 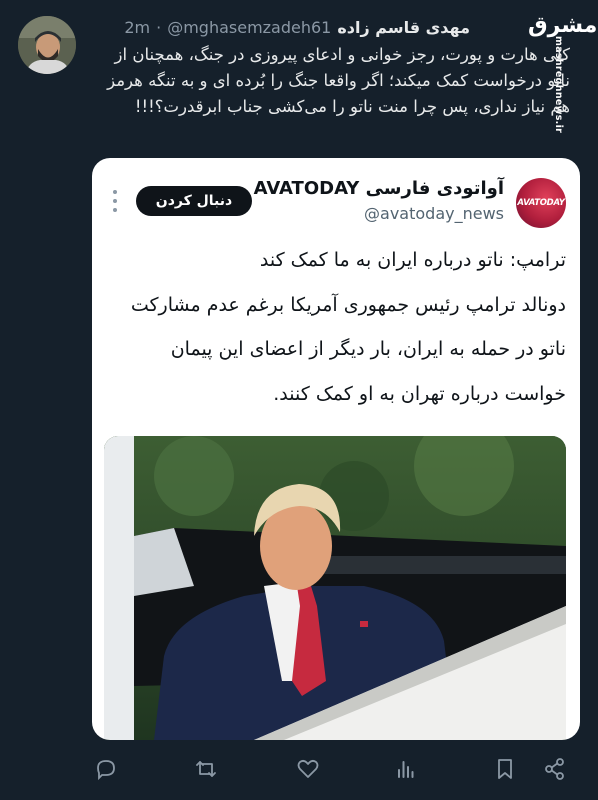 What do you see at coordinates (379, 188) in the screenshot?
I see `quoted-display-name: آواتودی فارسی AVATODAY` at bounding box center [379, 188].